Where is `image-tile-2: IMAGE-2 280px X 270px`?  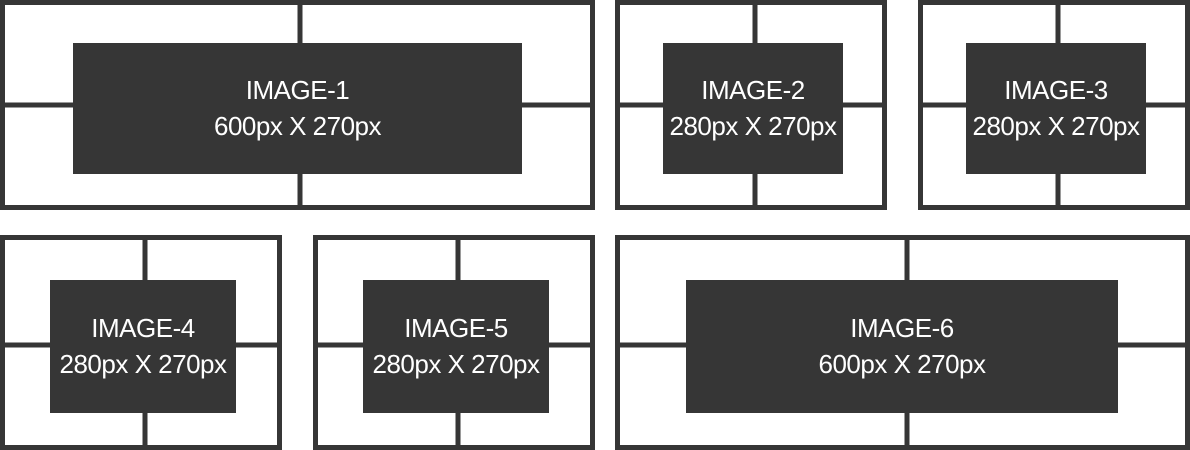
image-tile-2: IMAGE-2 280px X 270px is located at coordinates (751, 105).